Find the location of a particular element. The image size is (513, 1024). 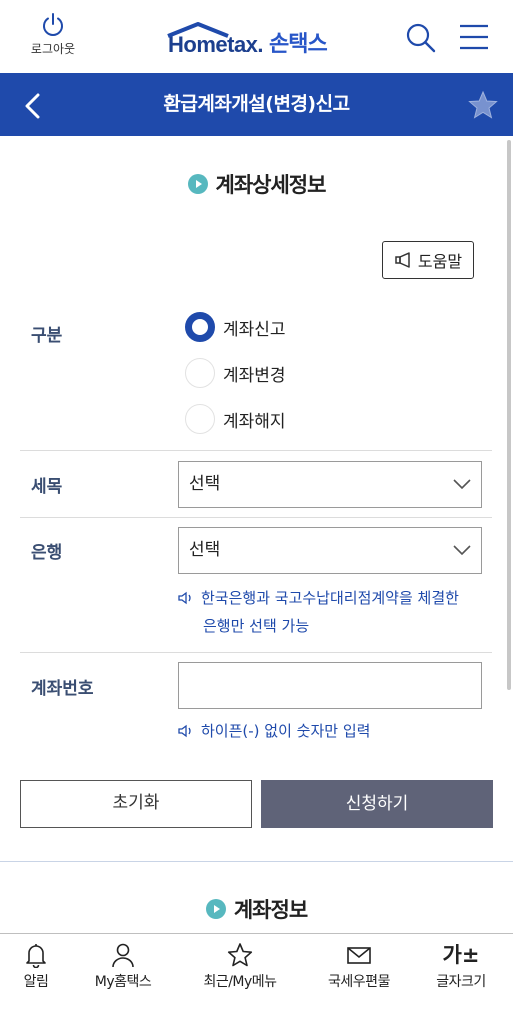

font-size-icon: 가± is located at coordinates (461, 955).